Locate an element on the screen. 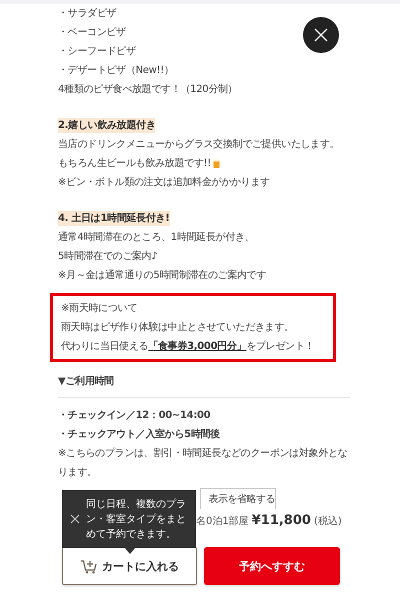 The image size is (400, 600). time-text: ・チェックアウト／入室から5時間後 is located at coordinates (139, 434).